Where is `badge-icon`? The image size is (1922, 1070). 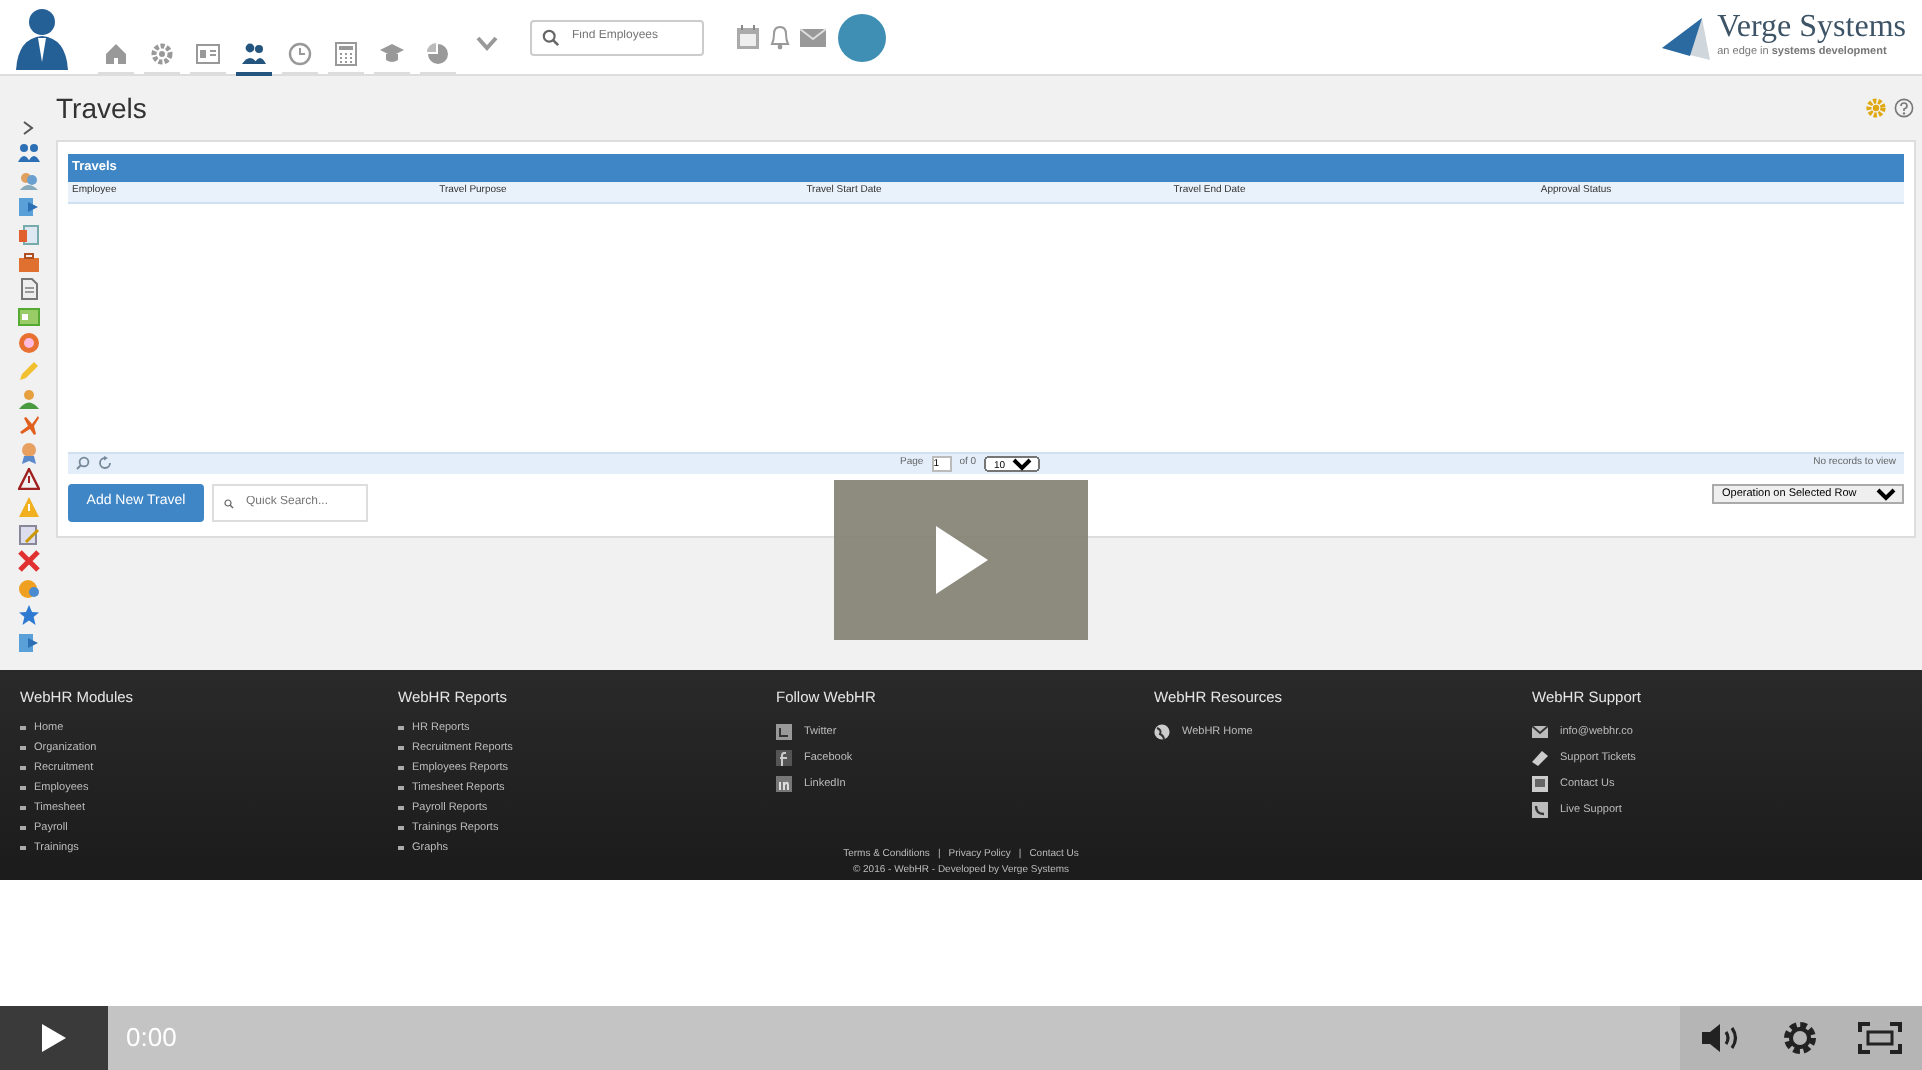 badge-icon is located at coordinates (28, 452).